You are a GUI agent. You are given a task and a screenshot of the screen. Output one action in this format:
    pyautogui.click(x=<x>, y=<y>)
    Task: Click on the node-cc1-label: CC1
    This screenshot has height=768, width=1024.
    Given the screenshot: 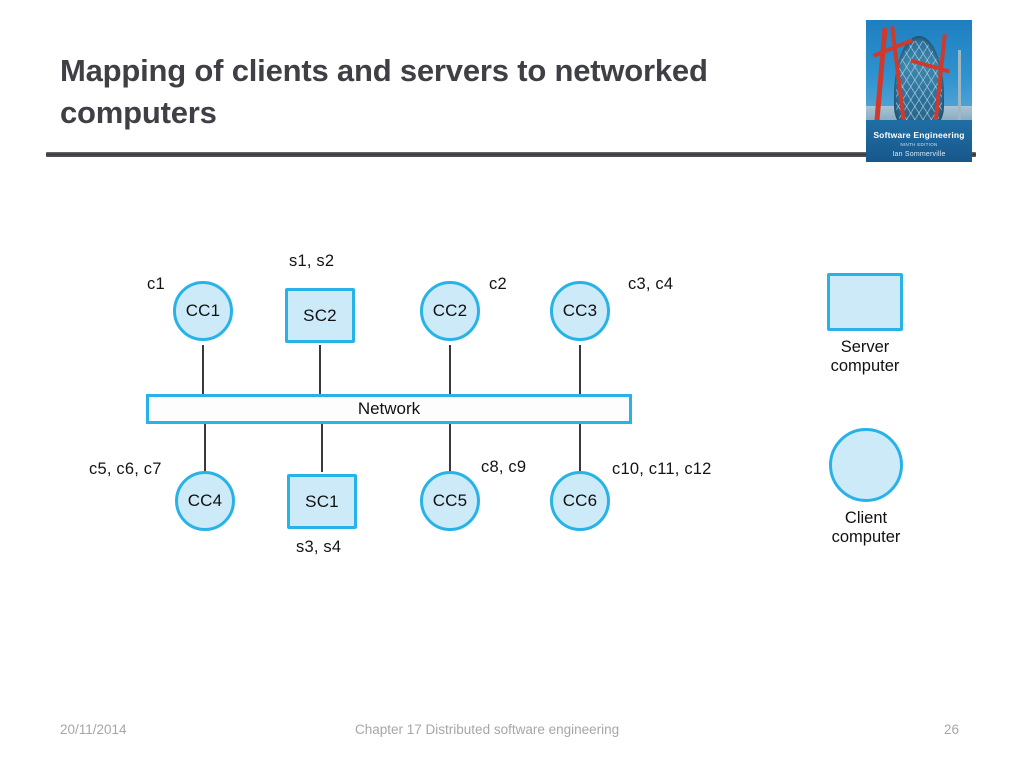 What is the action you would take?
    pyautogui.click(x=203, y=310)
    